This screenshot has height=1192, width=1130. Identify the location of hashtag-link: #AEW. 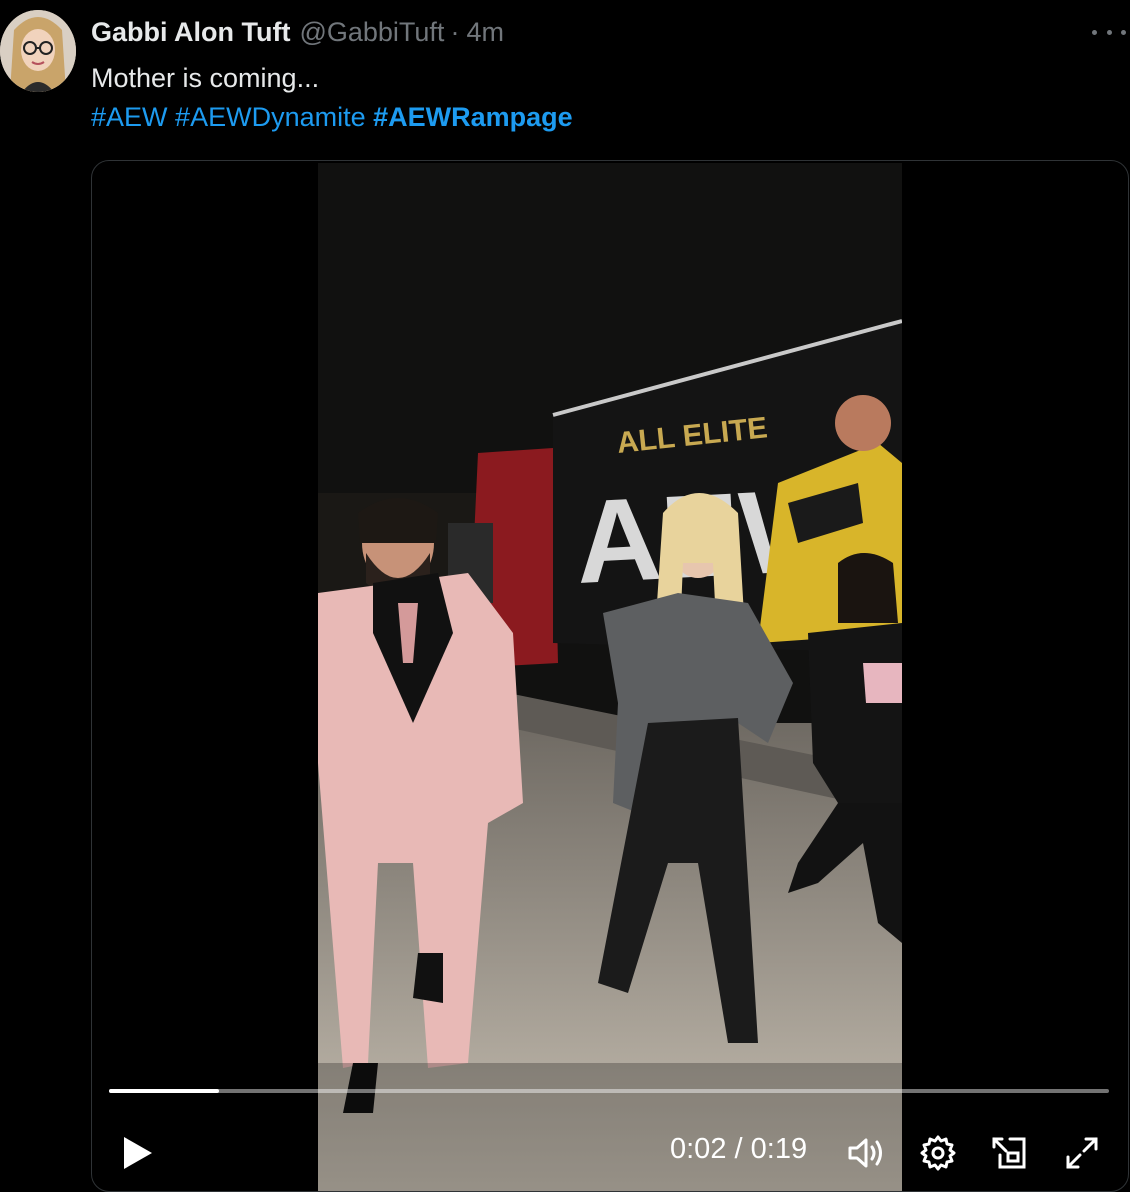
(129, 117).